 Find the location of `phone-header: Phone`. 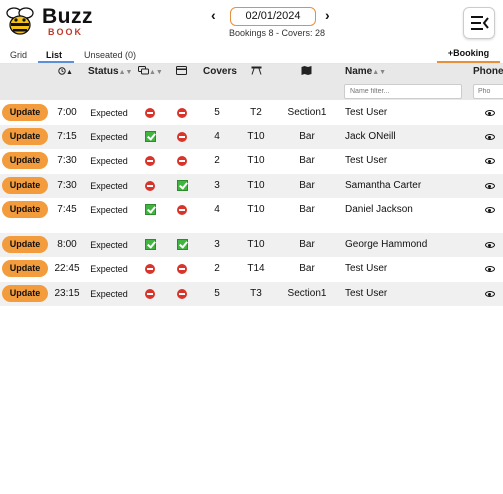

phone-header: Phone is located at coordinates (488, 71).